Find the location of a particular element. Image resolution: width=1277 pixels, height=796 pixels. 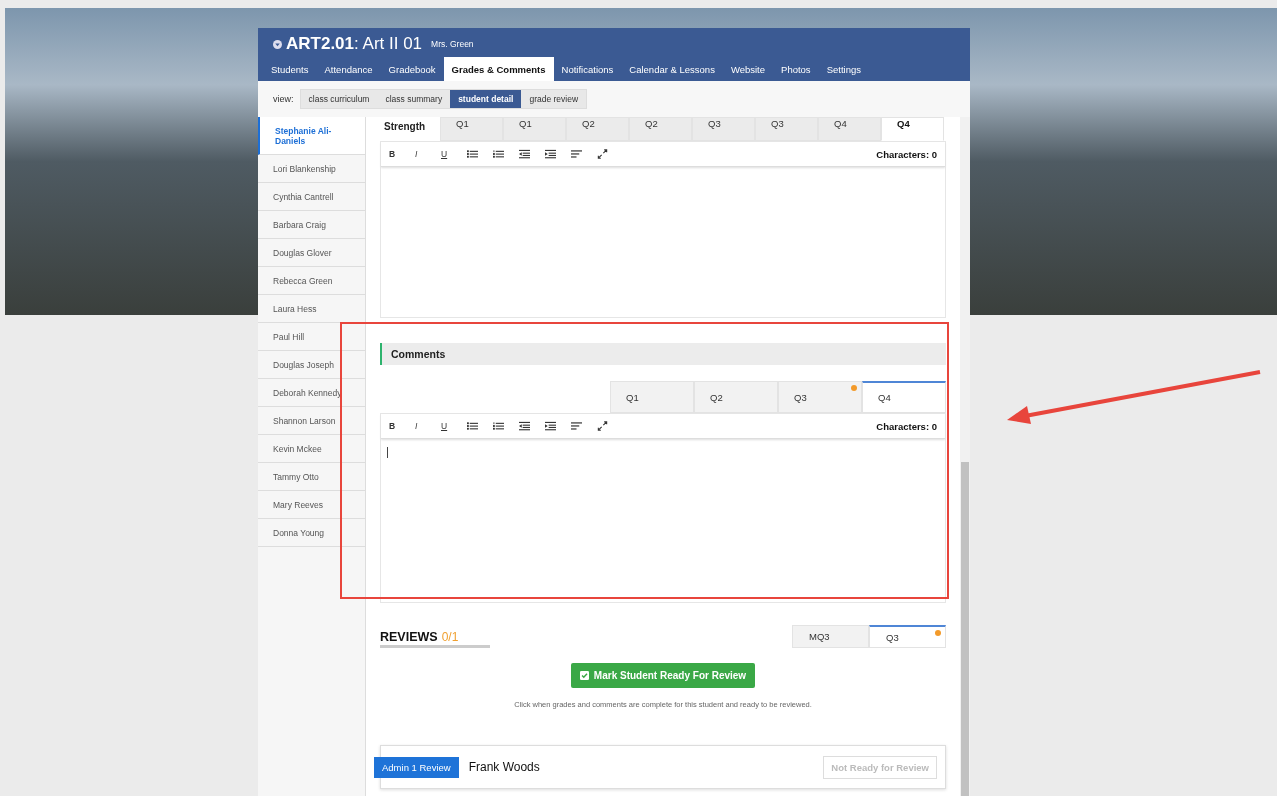

scroll-thumb is located at coordinates (965, 629).